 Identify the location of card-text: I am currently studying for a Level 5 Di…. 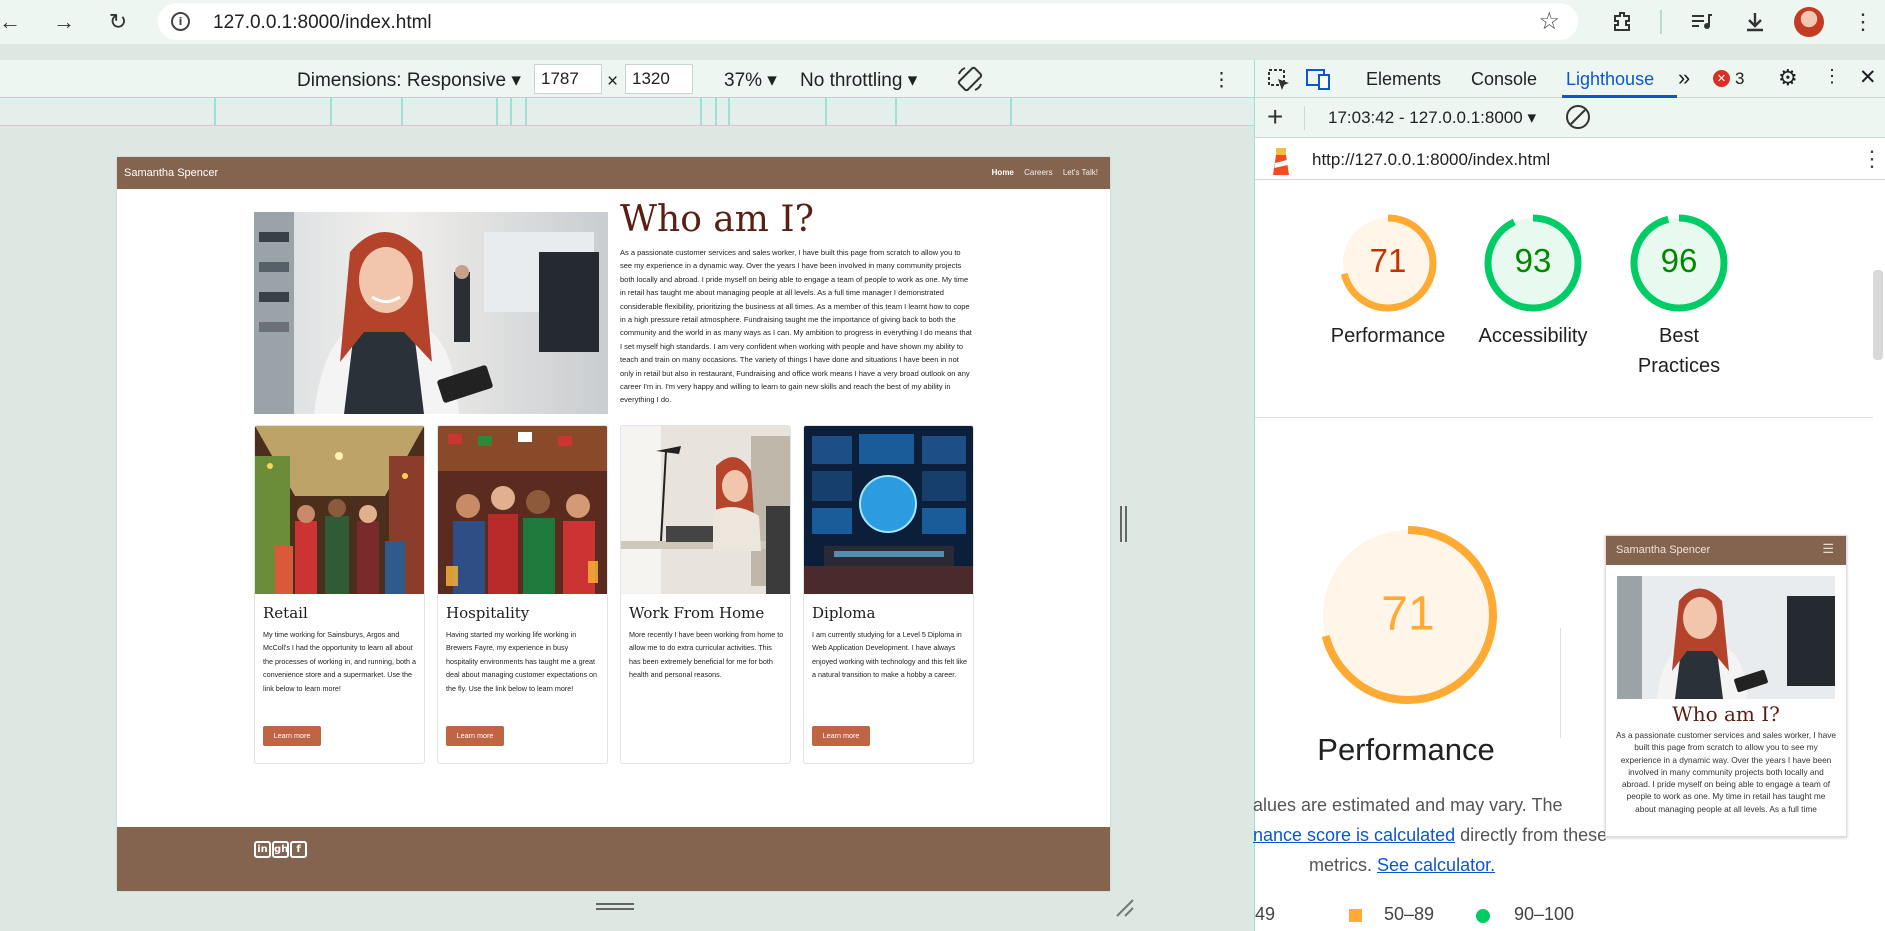
(890, 655).